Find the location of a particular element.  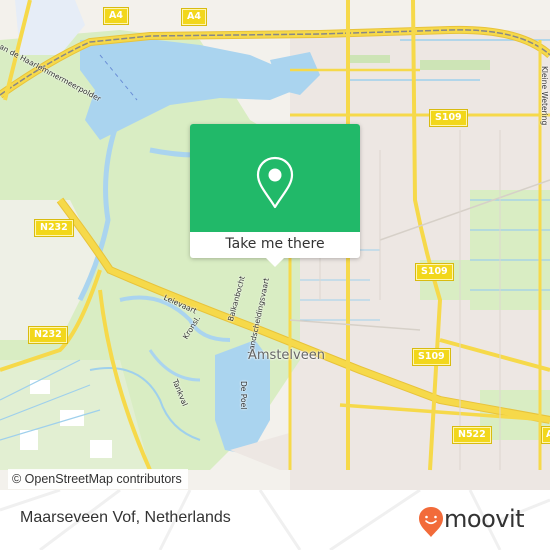

destination-popup: Take me there is located at coordinates (275, 195).